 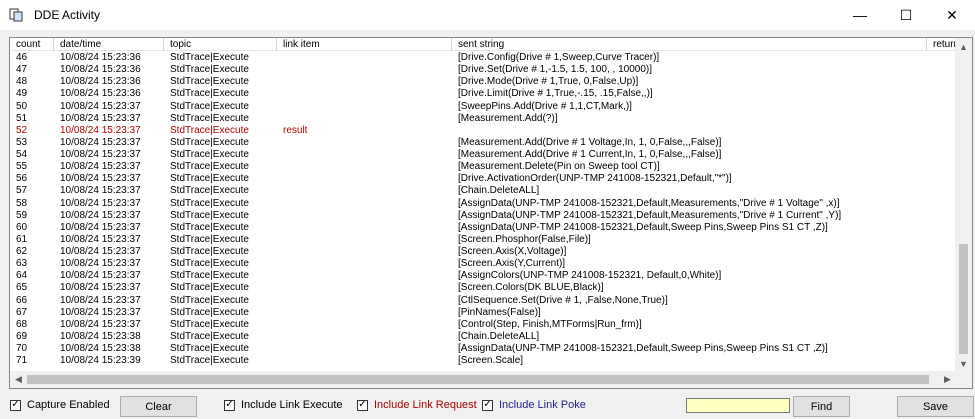 What do you see at coordinates (738, 405) in the screenshot?
I see `find-input` at bounding box center [738, 405].